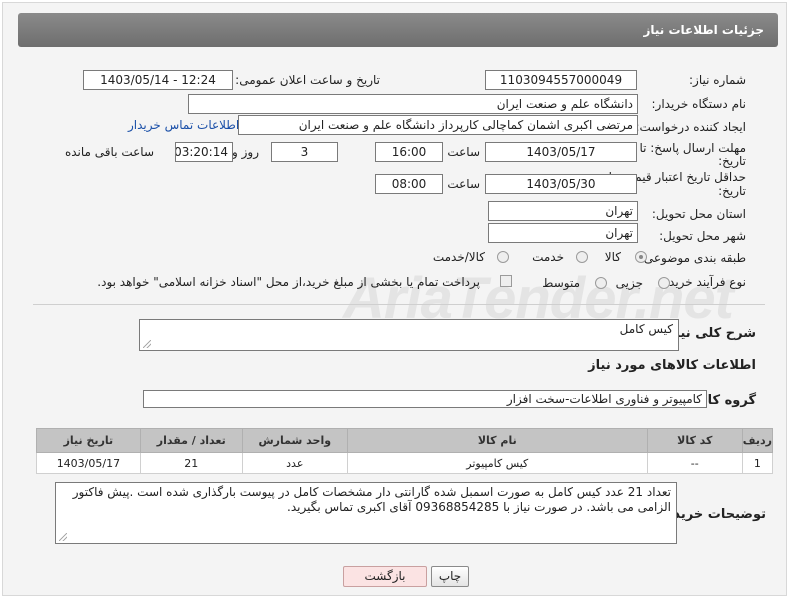 This screenshot has width=789, height=598. I want to click on validity-time-field: 08:00, so click(409, 184).